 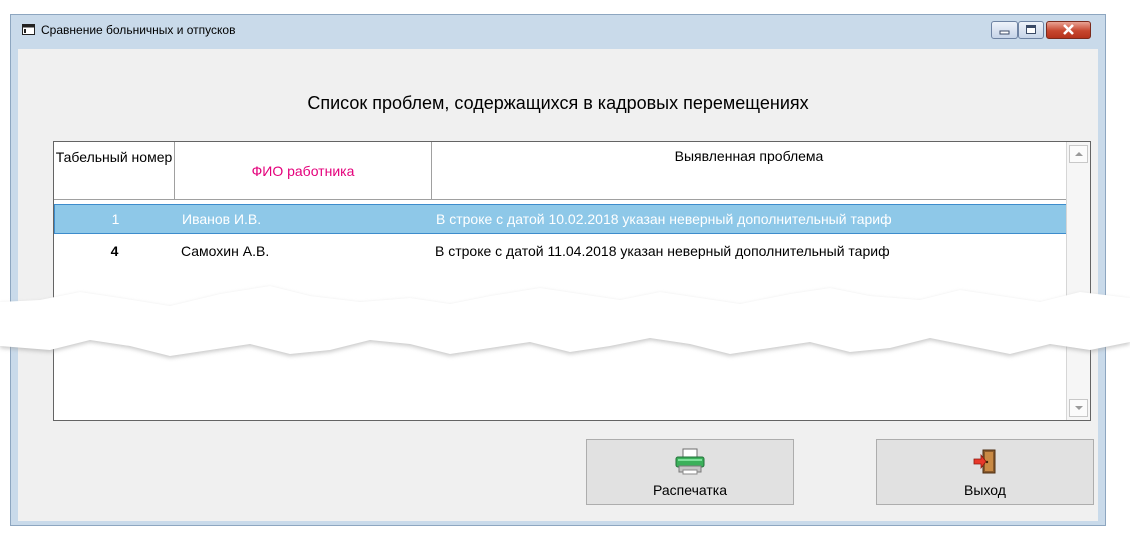 I want to click on close-button, so click(x=1068, y=30).